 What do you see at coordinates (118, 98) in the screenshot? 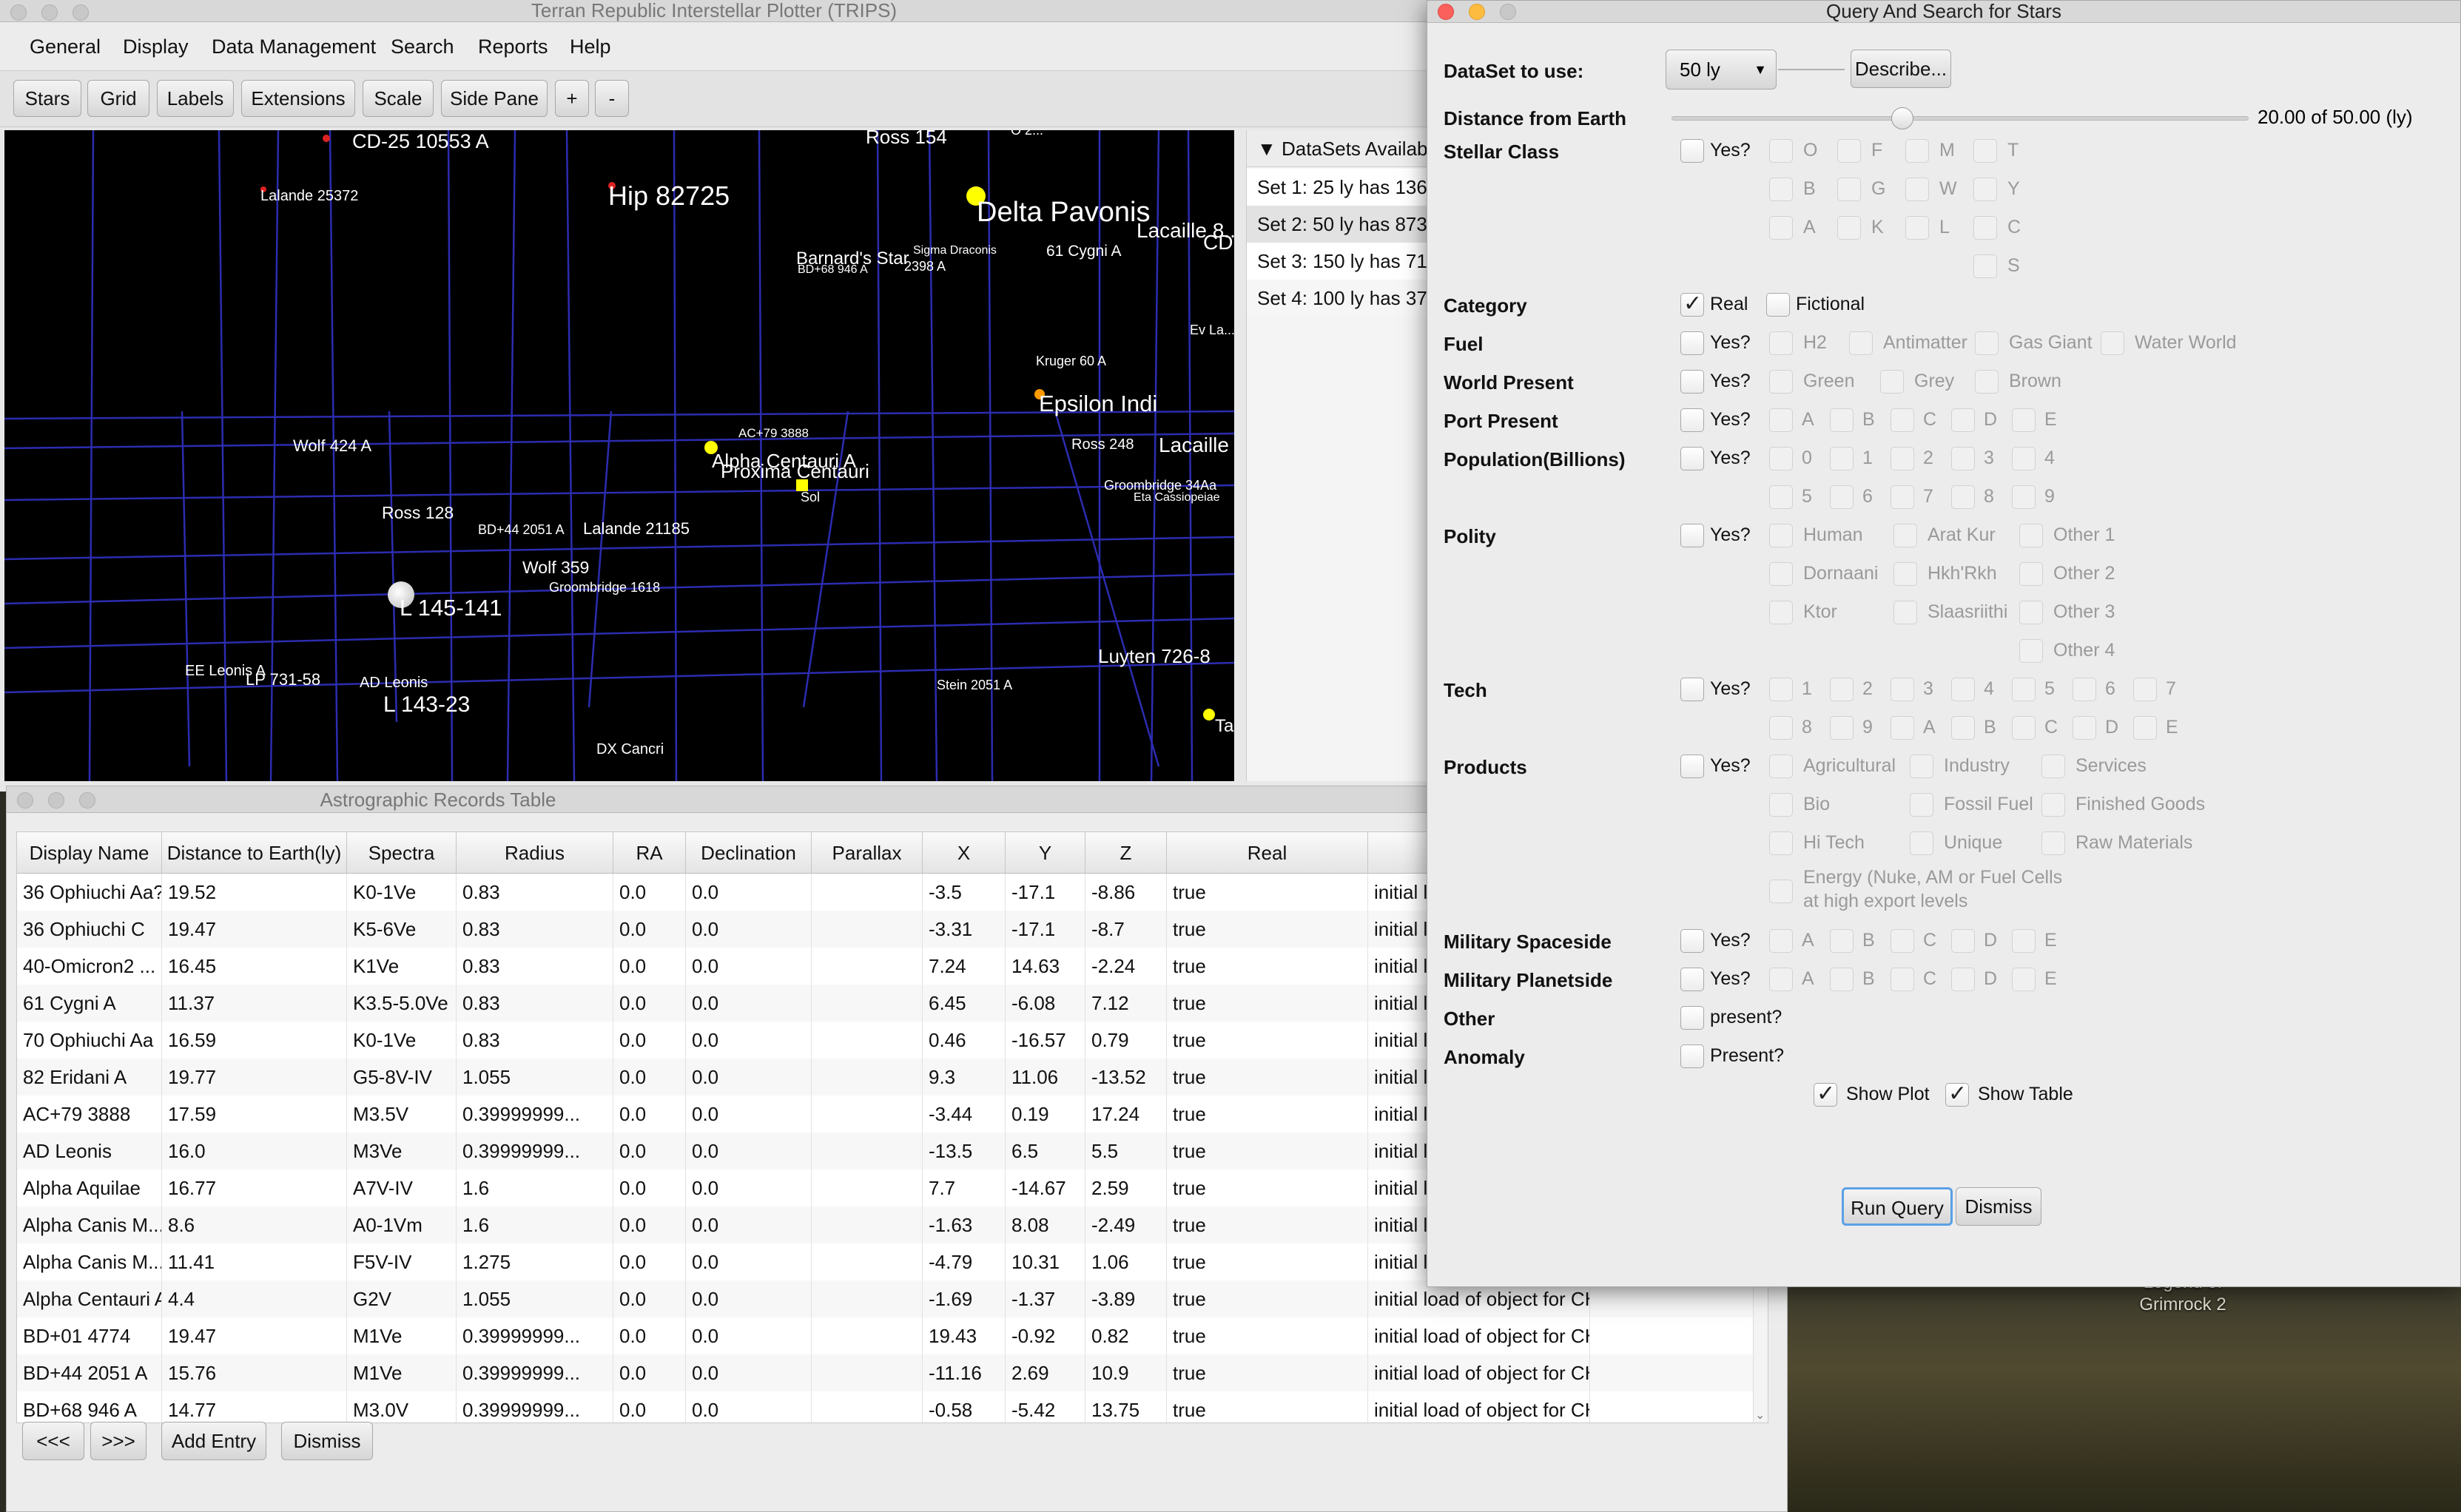
I see `grid-toggle-button: Grid` at bounding box center [118, 98].